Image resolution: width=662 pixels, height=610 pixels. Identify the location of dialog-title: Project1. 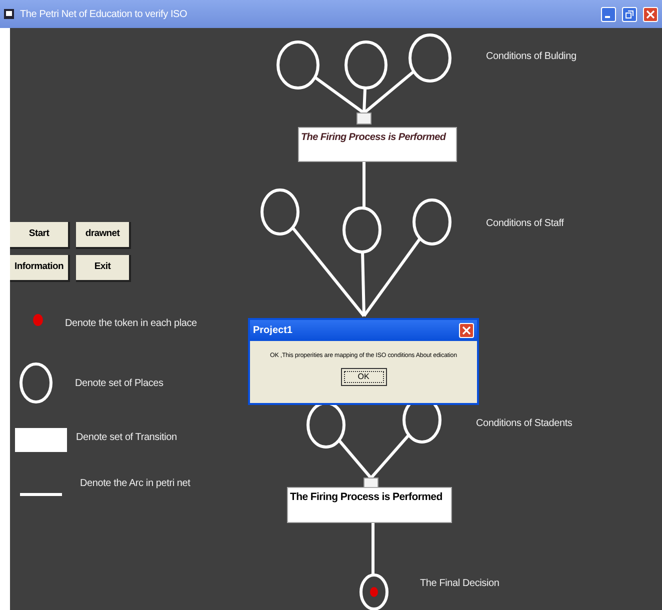
(272, 331).